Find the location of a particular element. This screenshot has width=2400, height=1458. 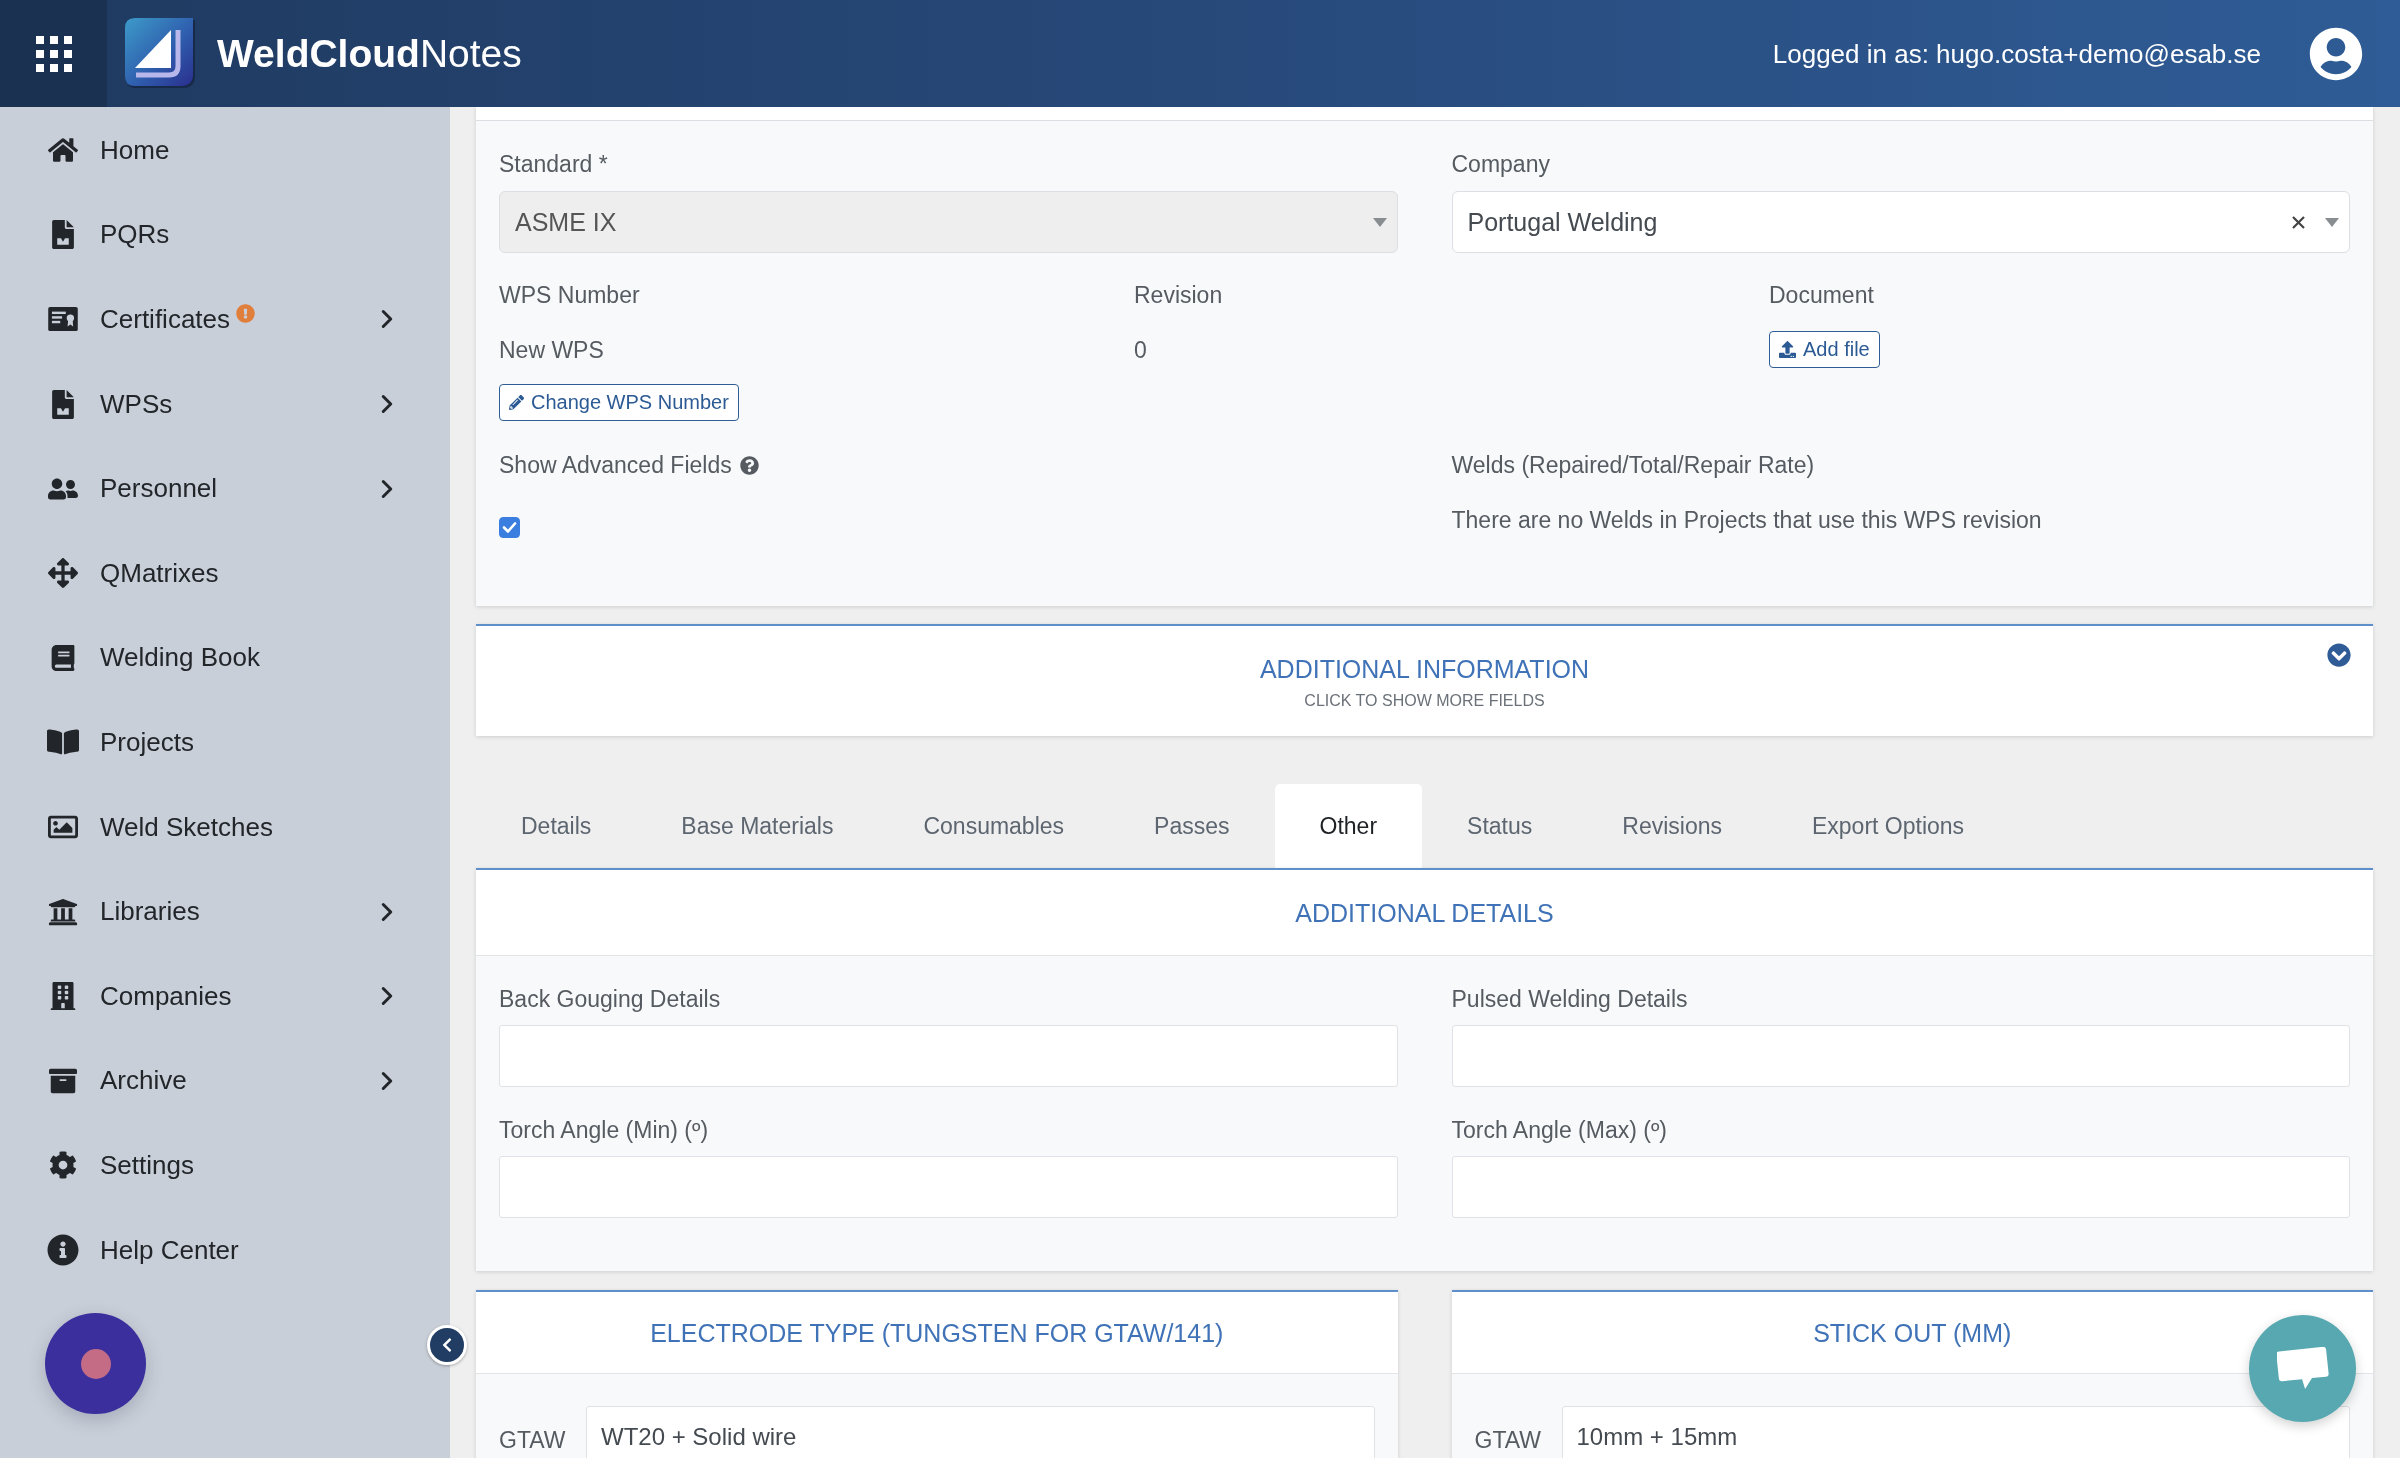

tab: Base Materials is located at coordinates (757, 826).